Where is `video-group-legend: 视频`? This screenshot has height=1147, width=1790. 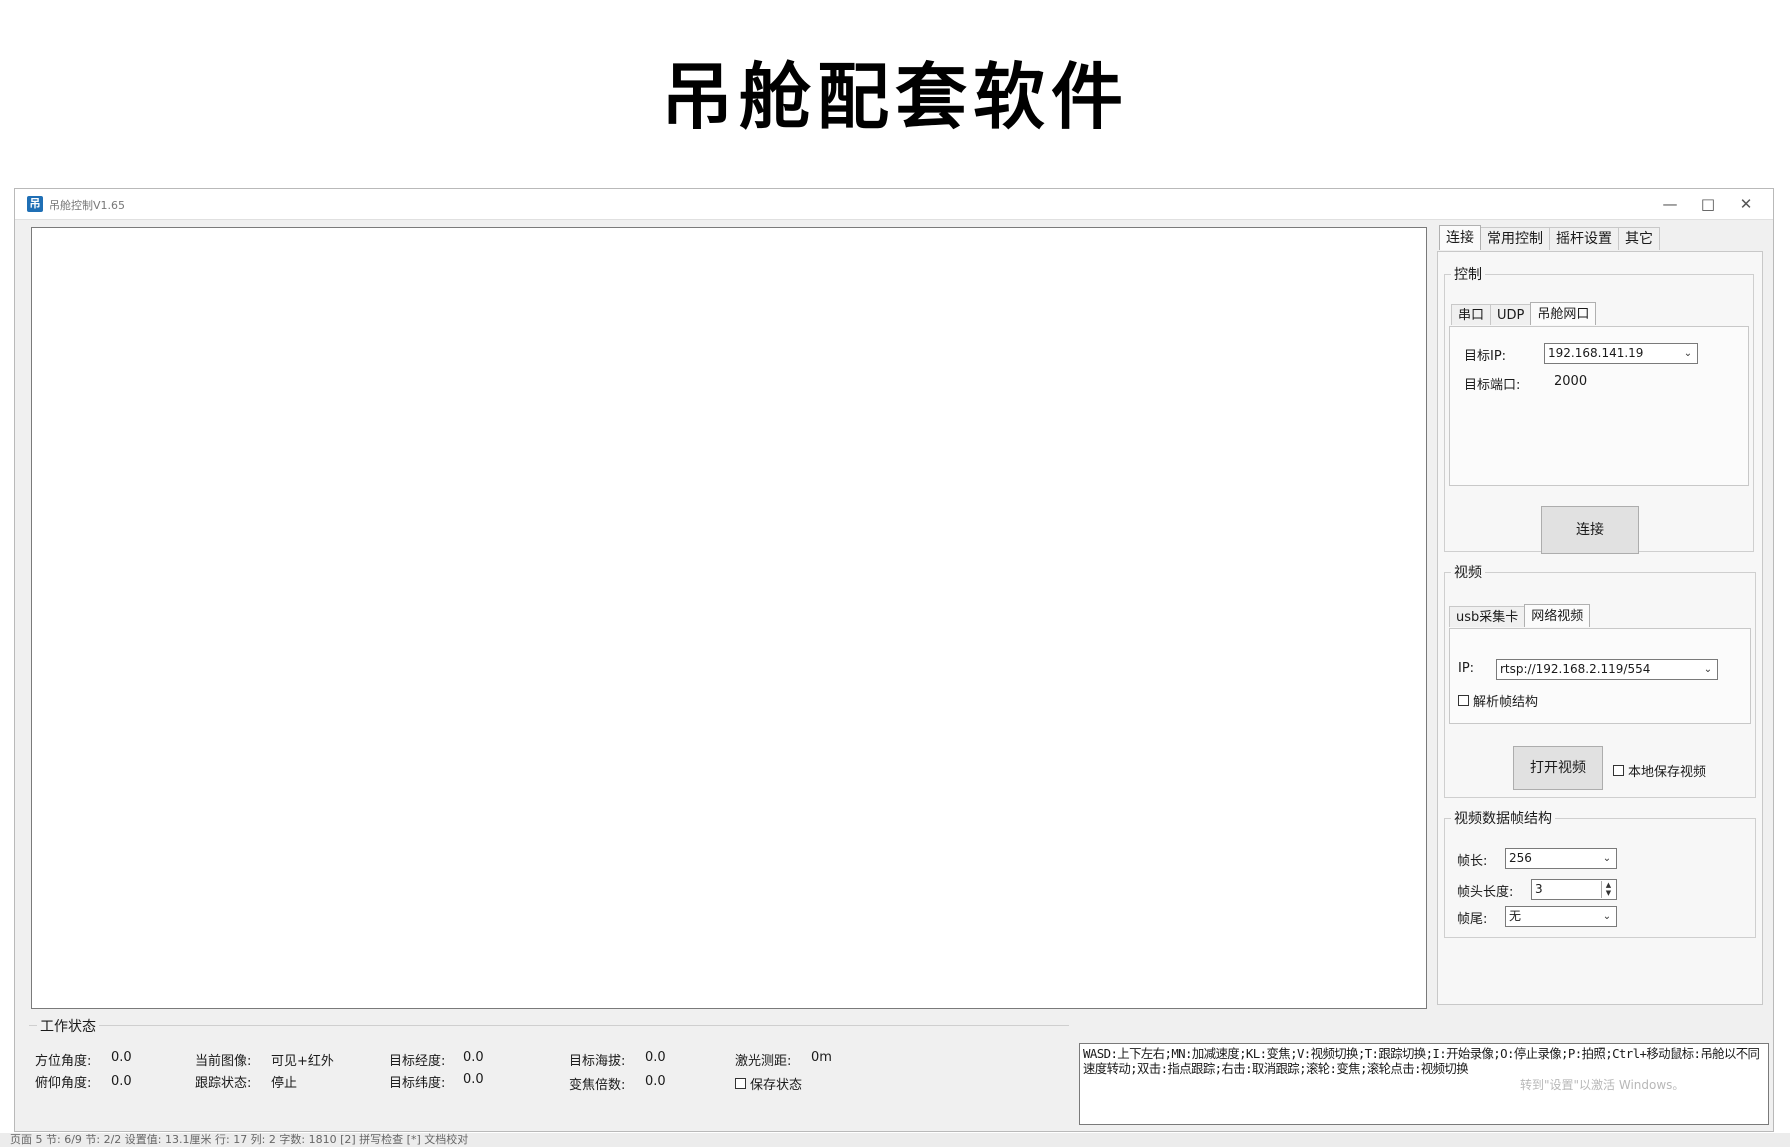
video-group-legend: 视频 is located at coordinates (1468, 573).